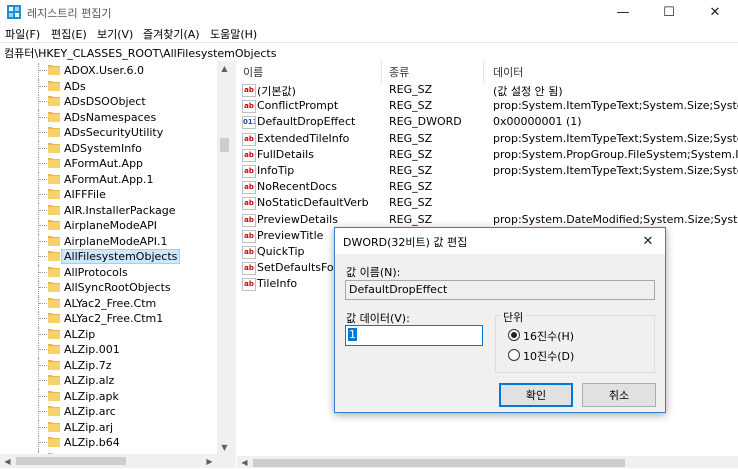 The height and width of the screenshot is (469, 738). I want to click on tree-item: ALZip.7z, so click(108, 365).